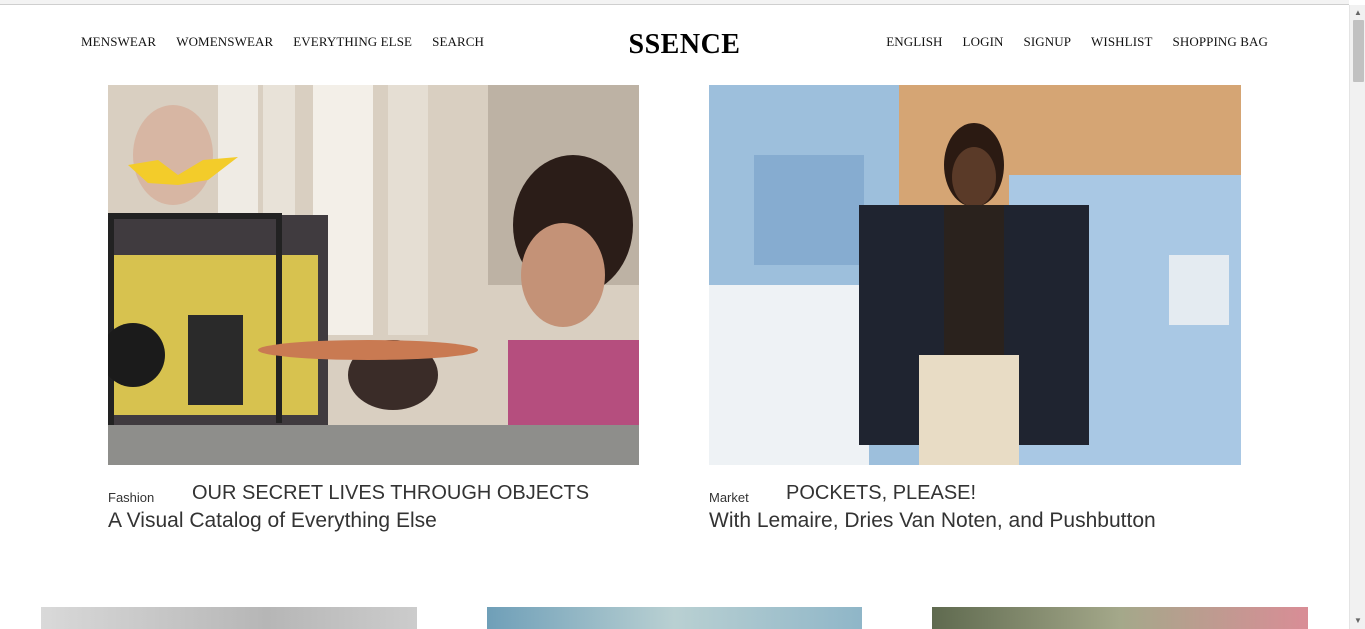  I want to click on article-category: Market, so click(729, 497).